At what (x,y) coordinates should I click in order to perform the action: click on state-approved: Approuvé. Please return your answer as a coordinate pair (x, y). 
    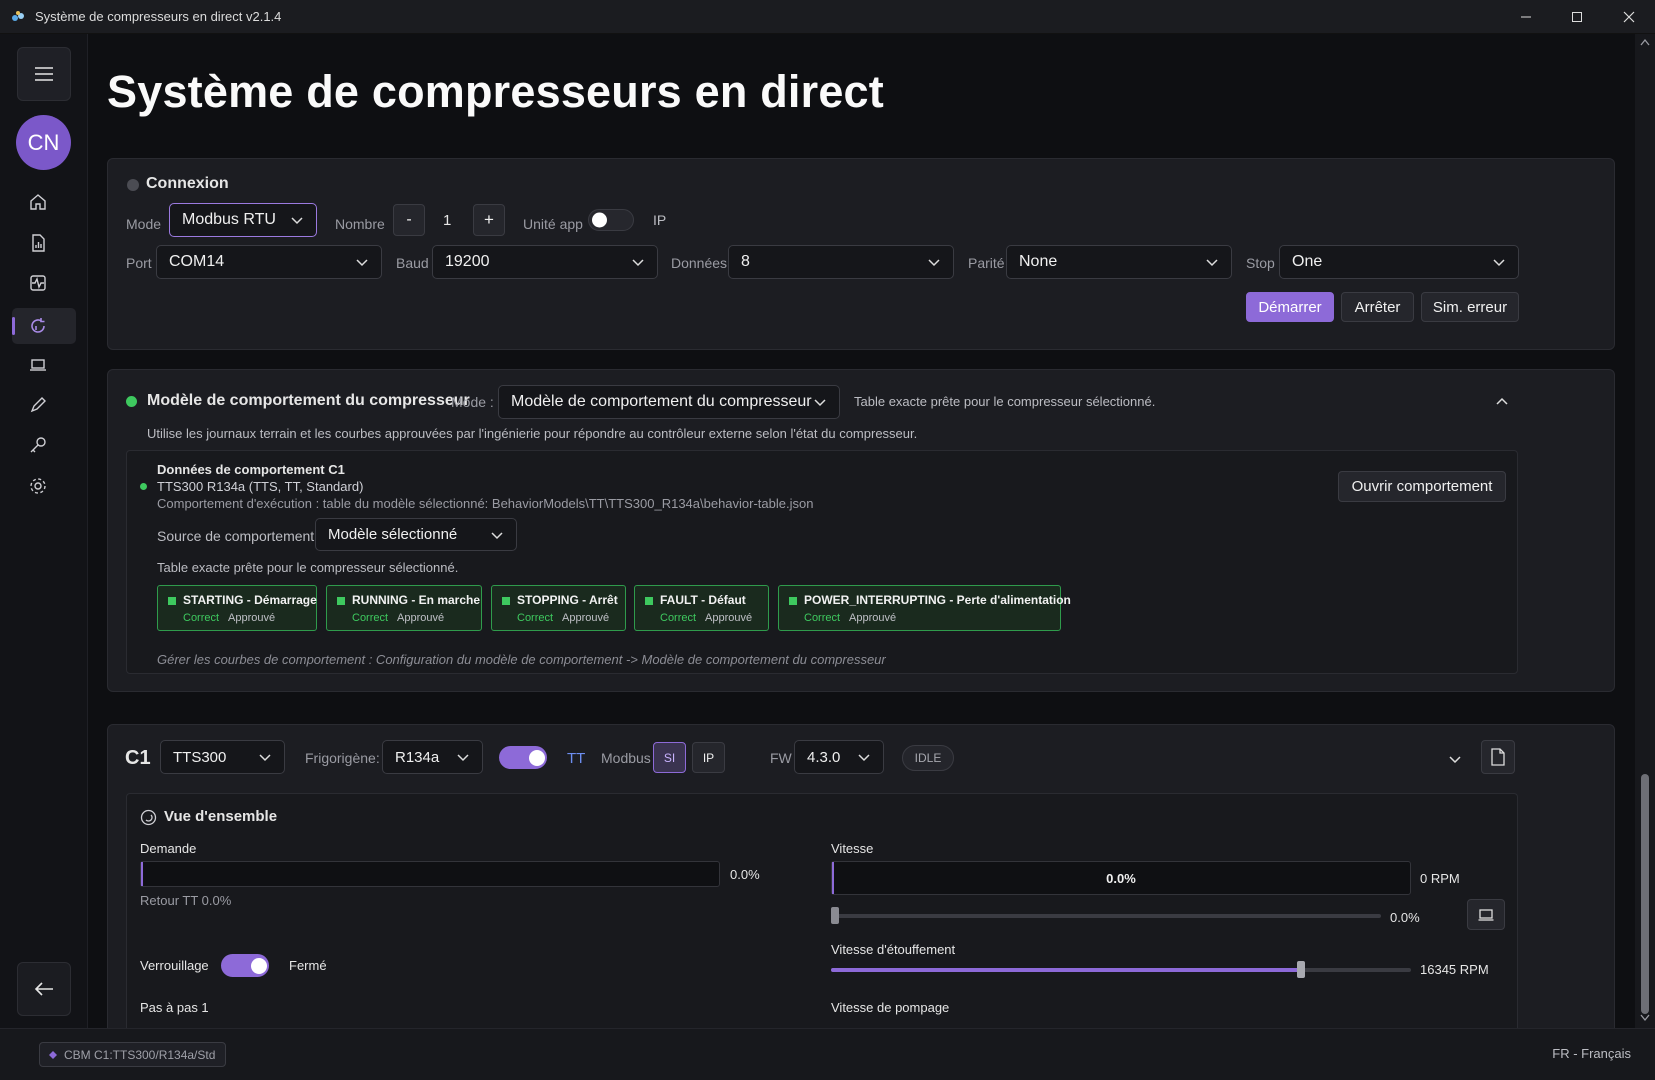
    Looking at the image, I should click on (252, 618).